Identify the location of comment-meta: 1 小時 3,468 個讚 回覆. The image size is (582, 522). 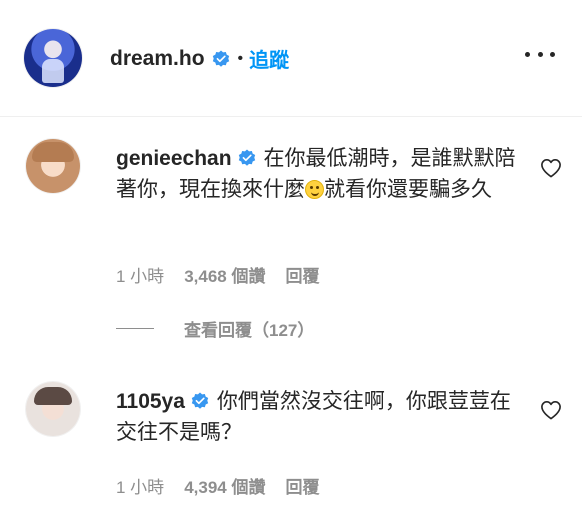
(217, 274).